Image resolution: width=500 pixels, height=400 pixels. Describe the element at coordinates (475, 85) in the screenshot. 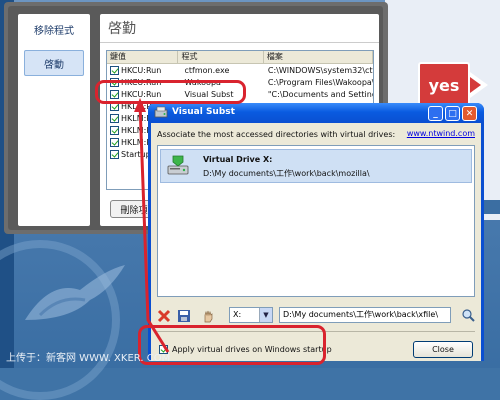

I see `yes-arrow-inner` at that location.